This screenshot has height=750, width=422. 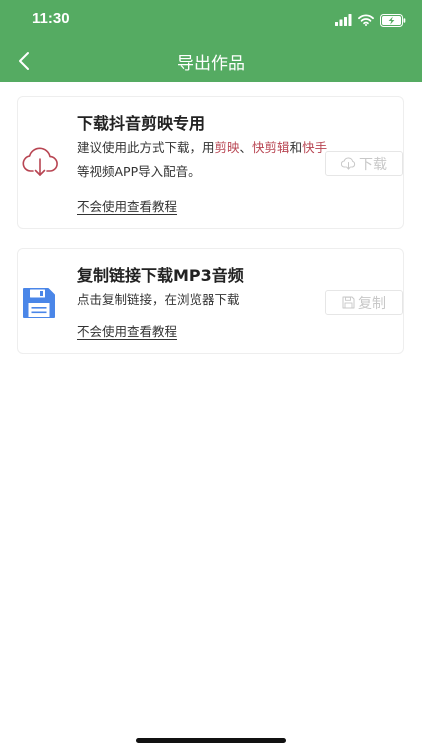 I want to click on signal-icon, so click(x=343, y=20).